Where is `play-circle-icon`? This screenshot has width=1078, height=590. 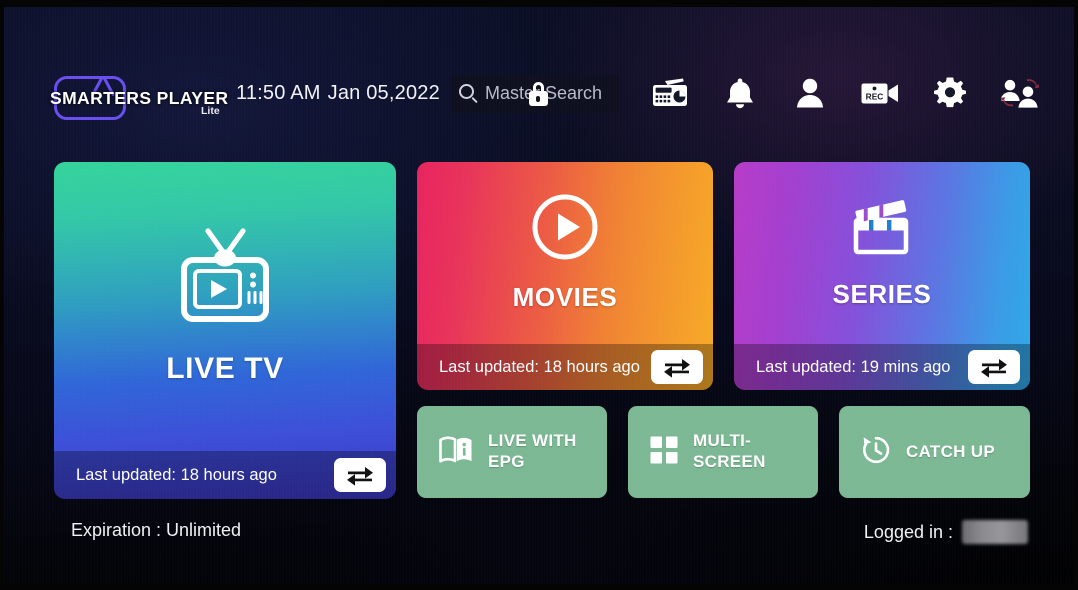 play-circle-icon is located at coordinates (565, 229).